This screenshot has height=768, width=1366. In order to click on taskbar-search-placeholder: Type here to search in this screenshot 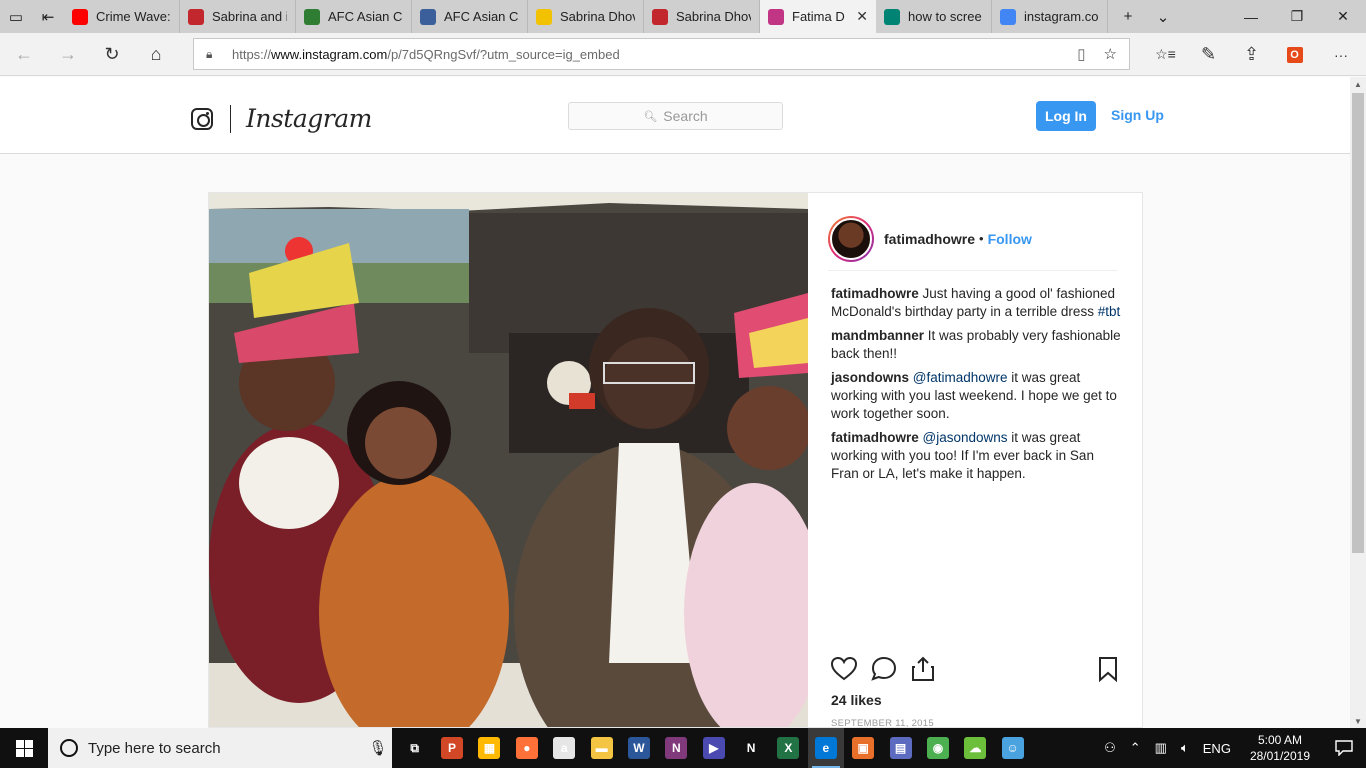, I will do `click(154, 748)`.